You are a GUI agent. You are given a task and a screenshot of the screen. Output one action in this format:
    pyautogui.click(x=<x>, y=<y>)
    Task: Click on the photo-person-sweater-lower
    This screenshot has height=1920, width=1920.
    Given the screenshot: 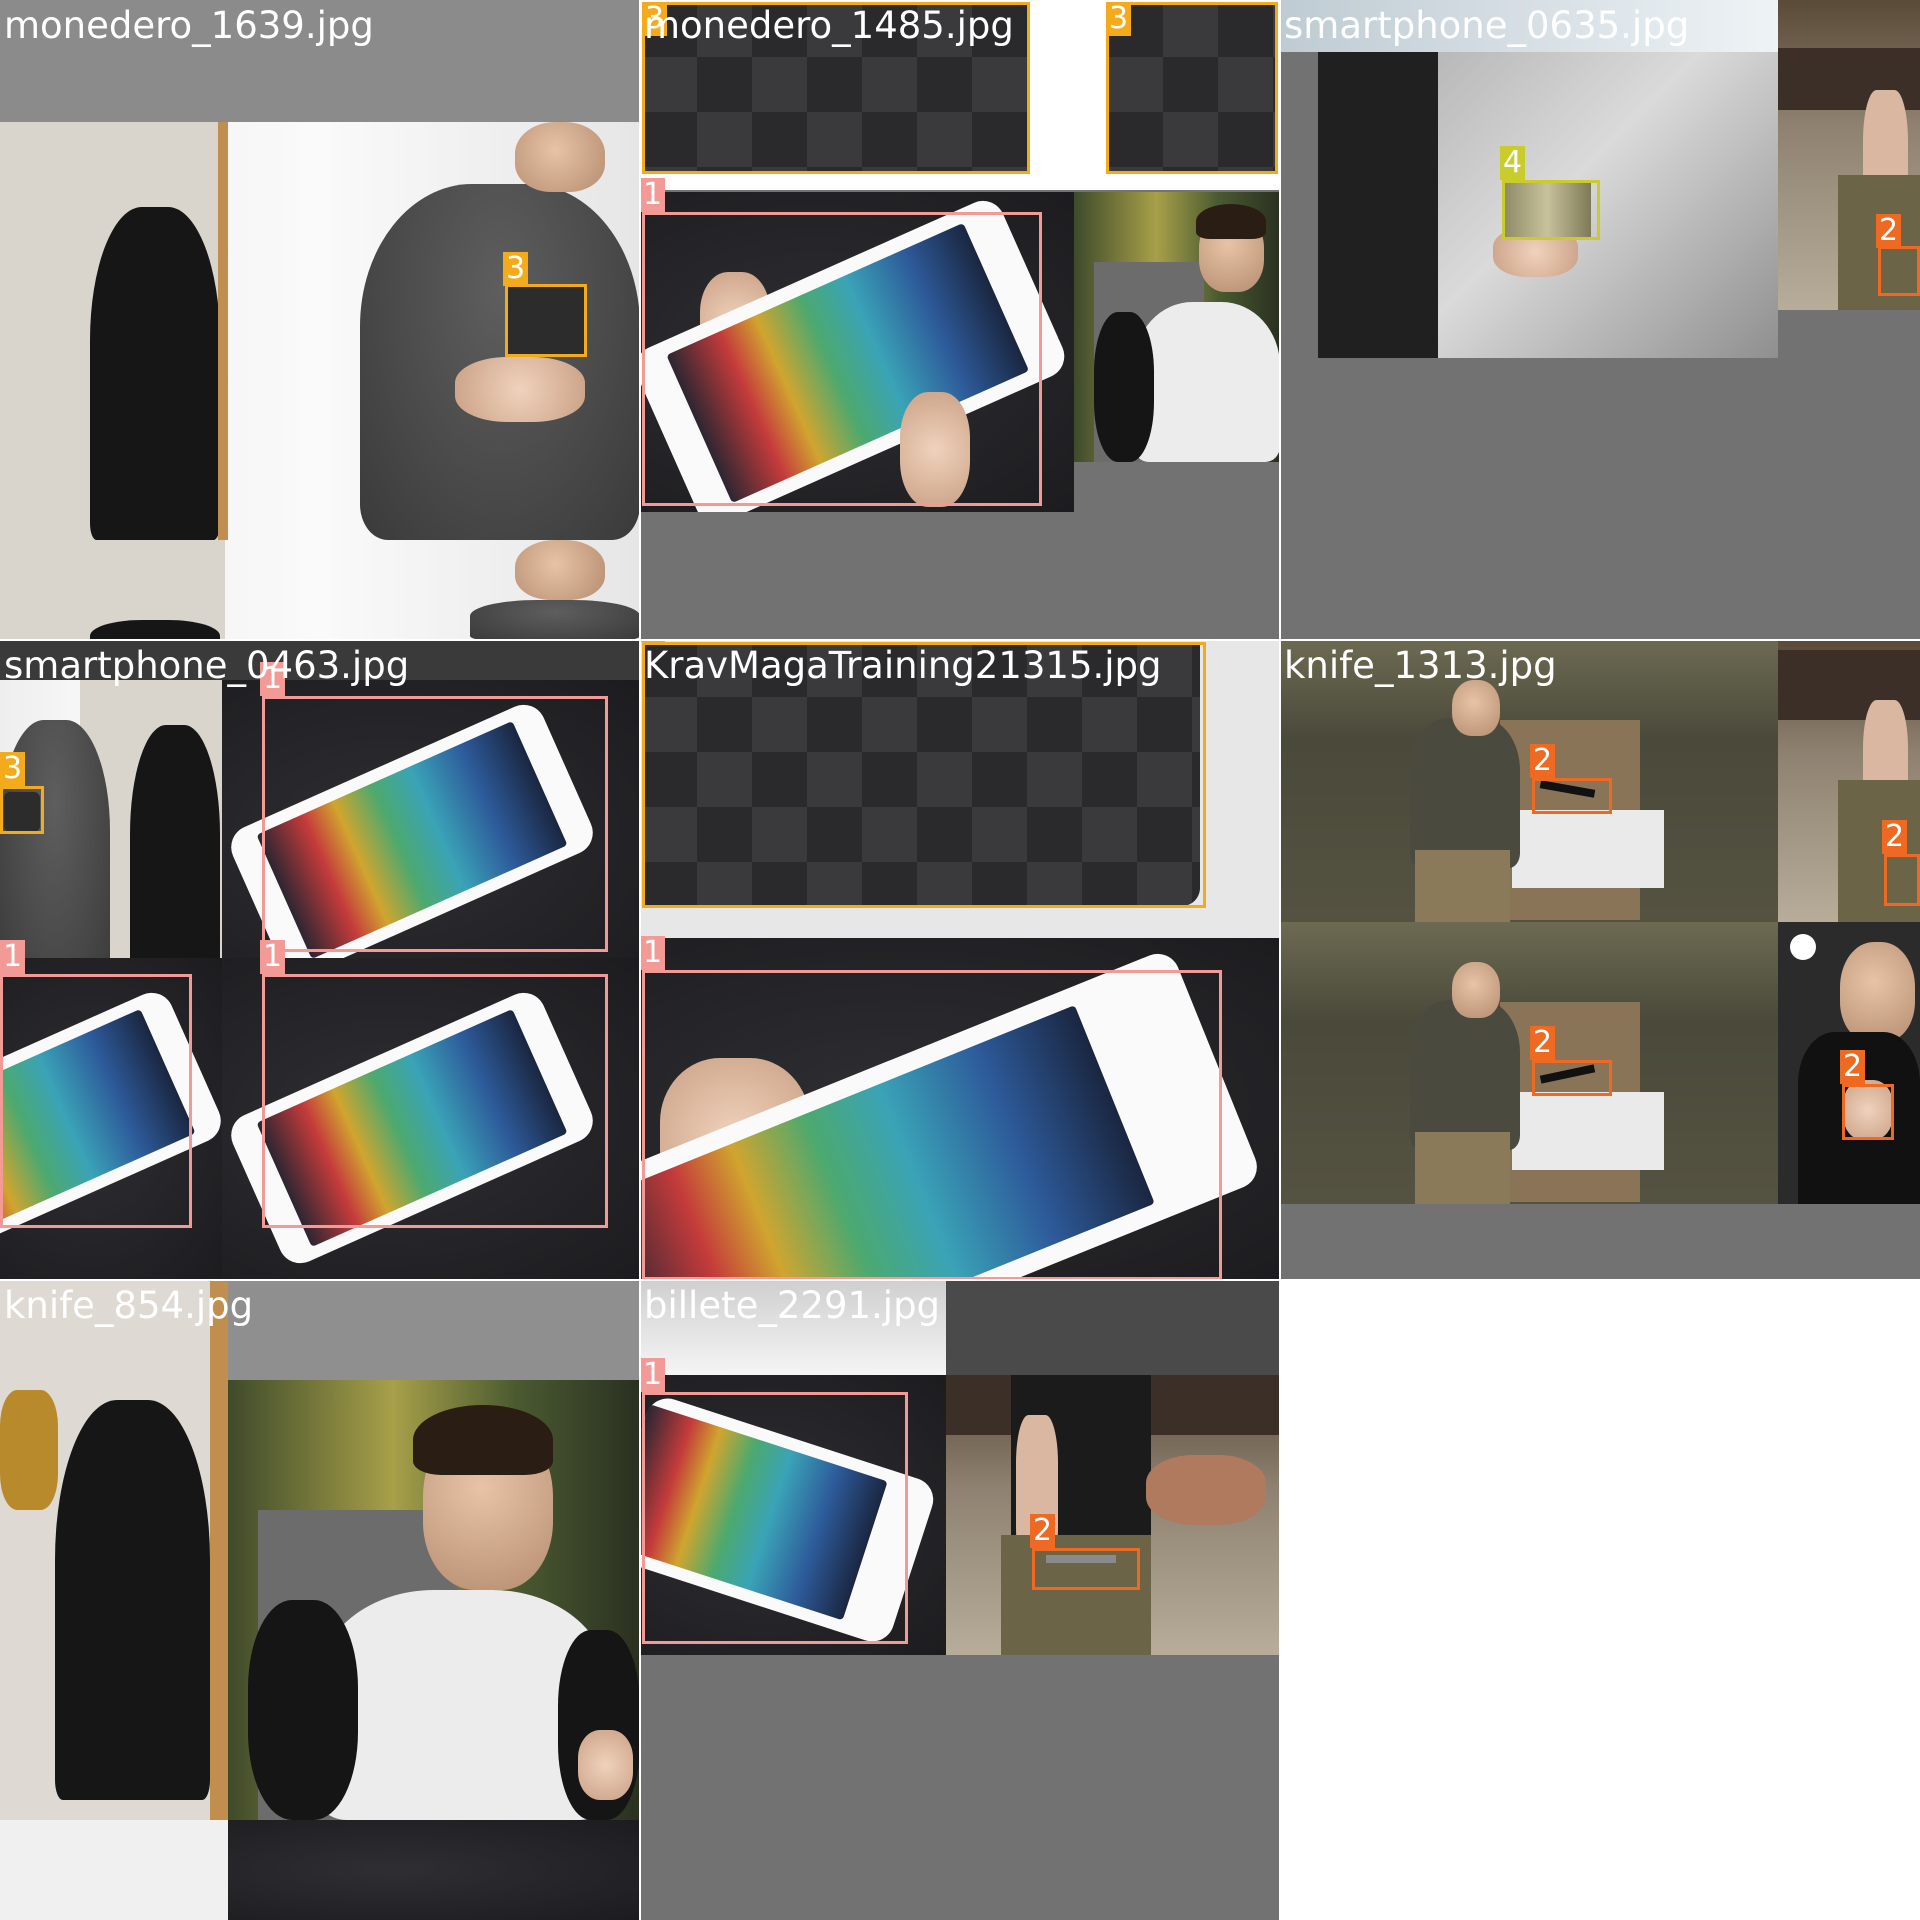 What is the action you would take?
    pyautogui.click(x=320, y=590)
    